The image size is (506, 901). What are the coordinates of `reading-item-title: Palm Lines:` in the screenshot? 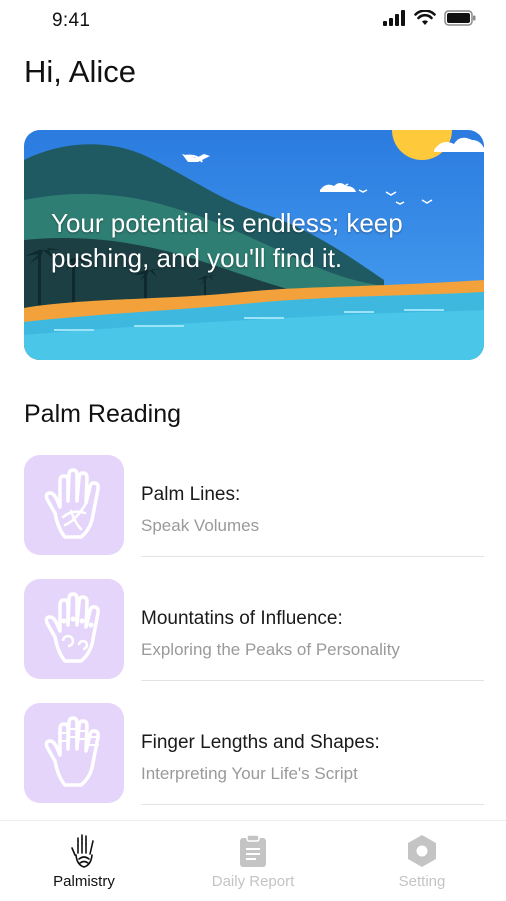 It's located at (191, 494).